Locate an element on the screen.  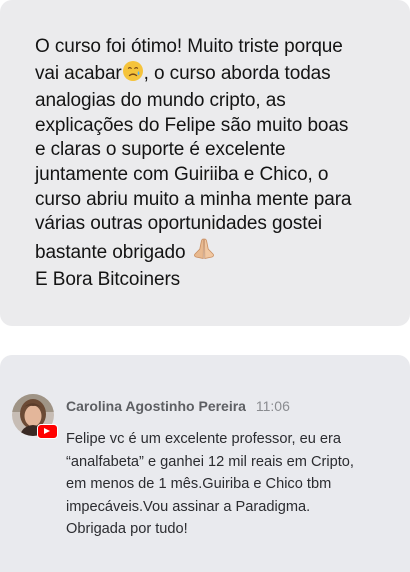
text-line: O curso foi ótimo! Muito triste porque is located at coordinates (189, 46).